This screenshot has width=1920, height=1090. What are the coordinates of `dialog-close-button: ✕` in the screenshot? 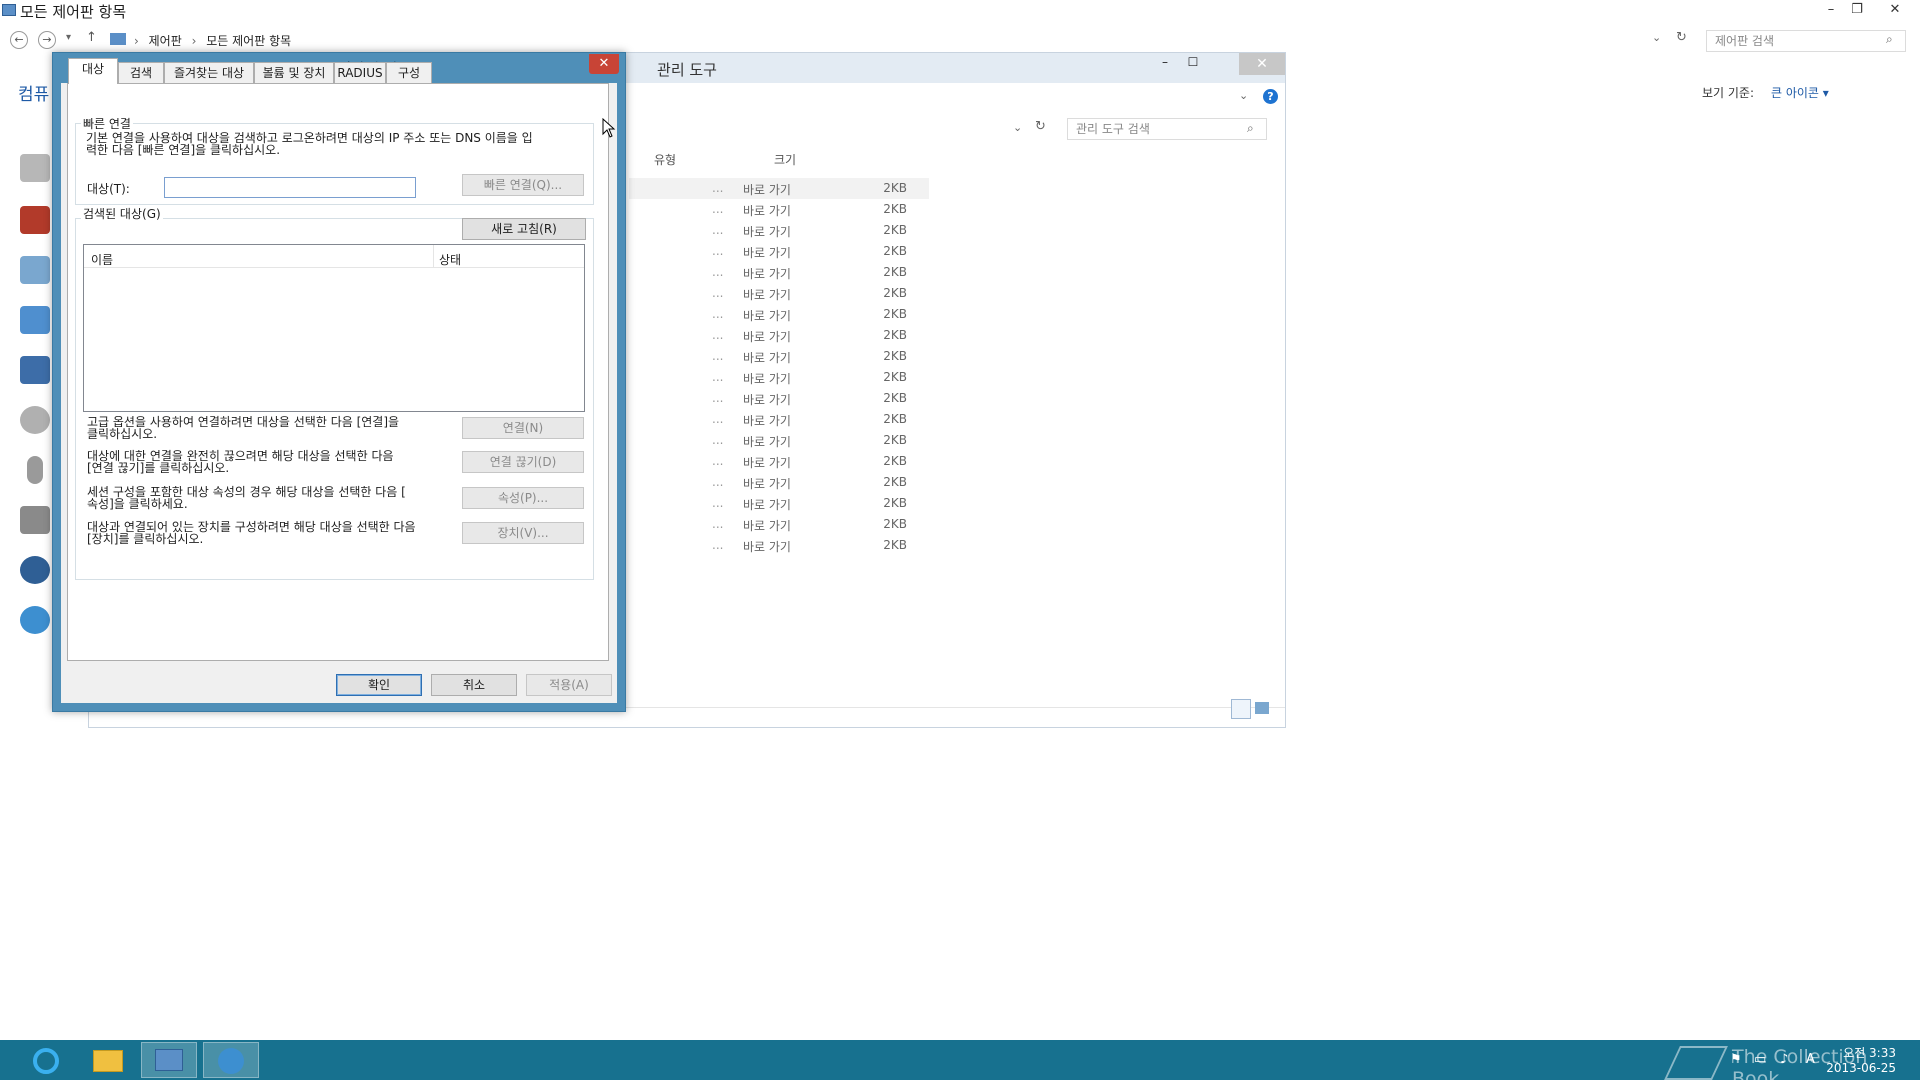 It's located at (604, 64).